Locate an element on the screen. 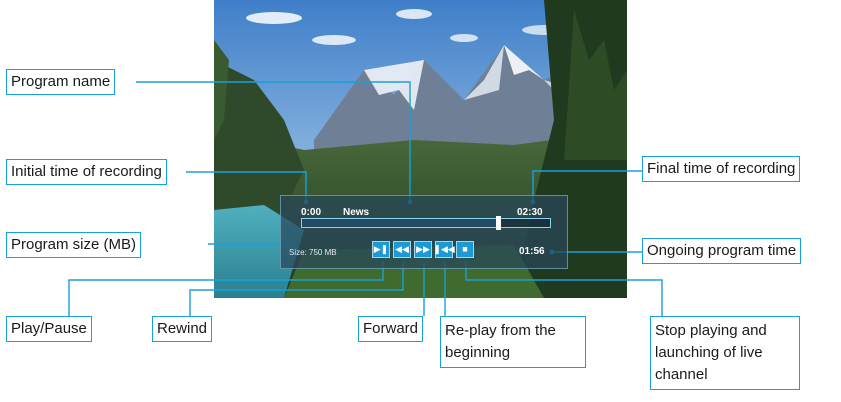 The width and height of the screenshot is (841, 402). rewind-icon: ◀◀ is located at coordinates (402, 249).